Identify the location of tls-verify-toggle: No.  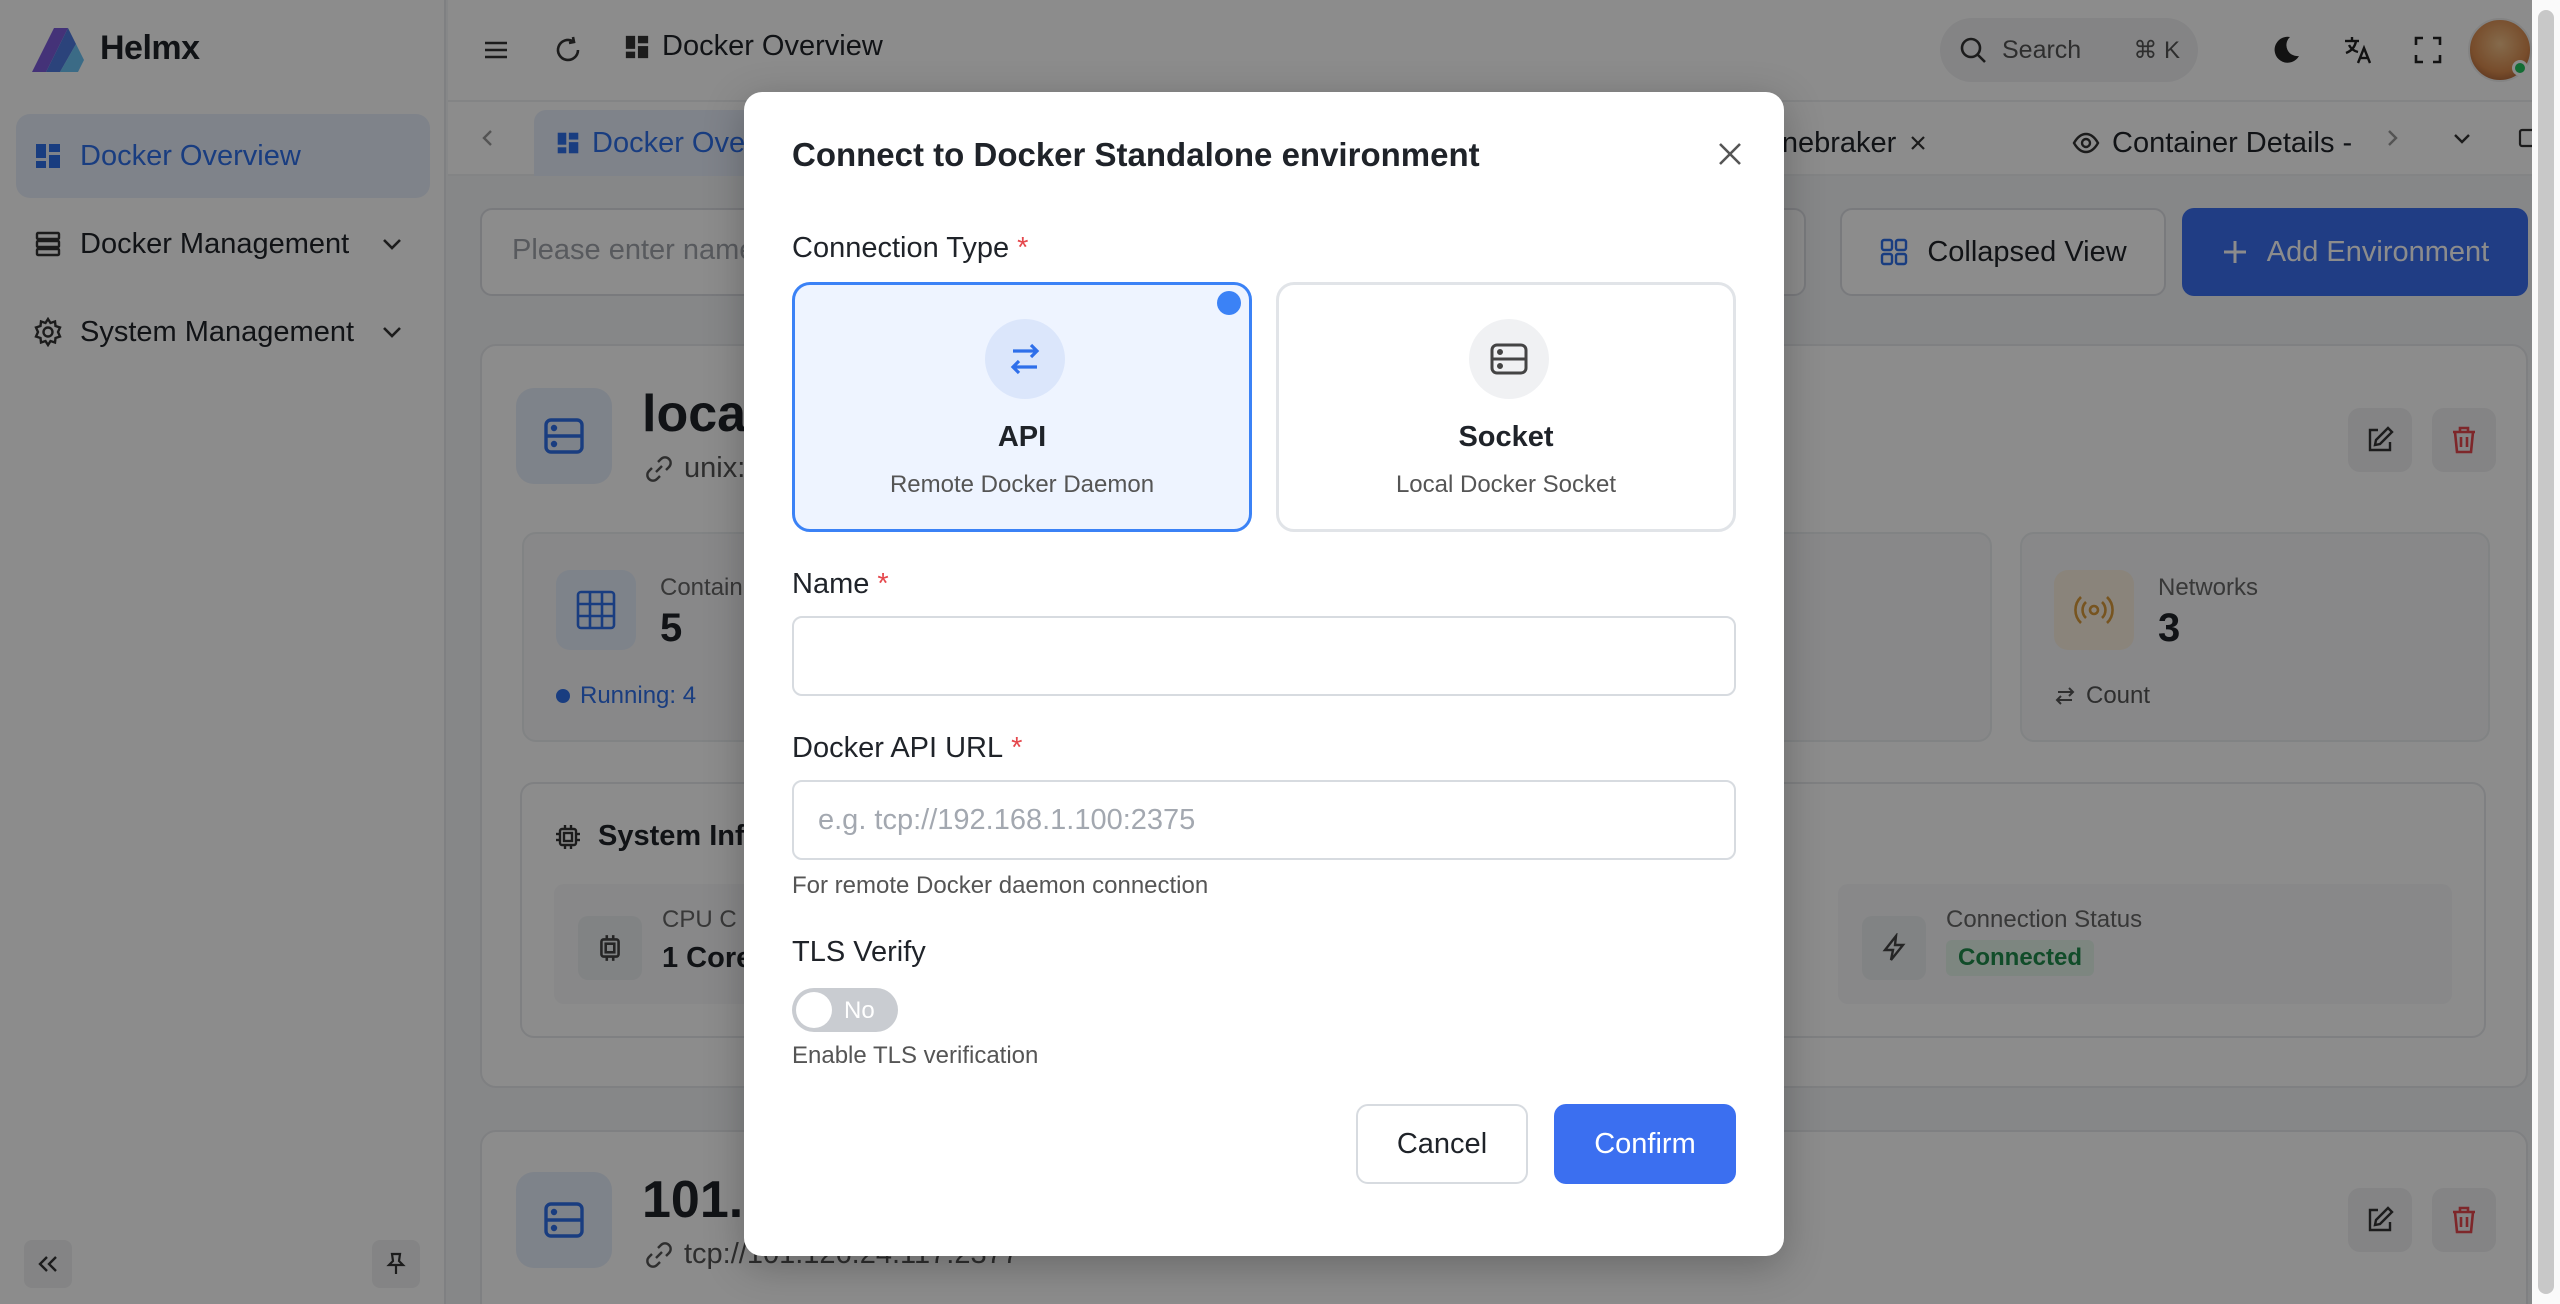
(845, 1010).